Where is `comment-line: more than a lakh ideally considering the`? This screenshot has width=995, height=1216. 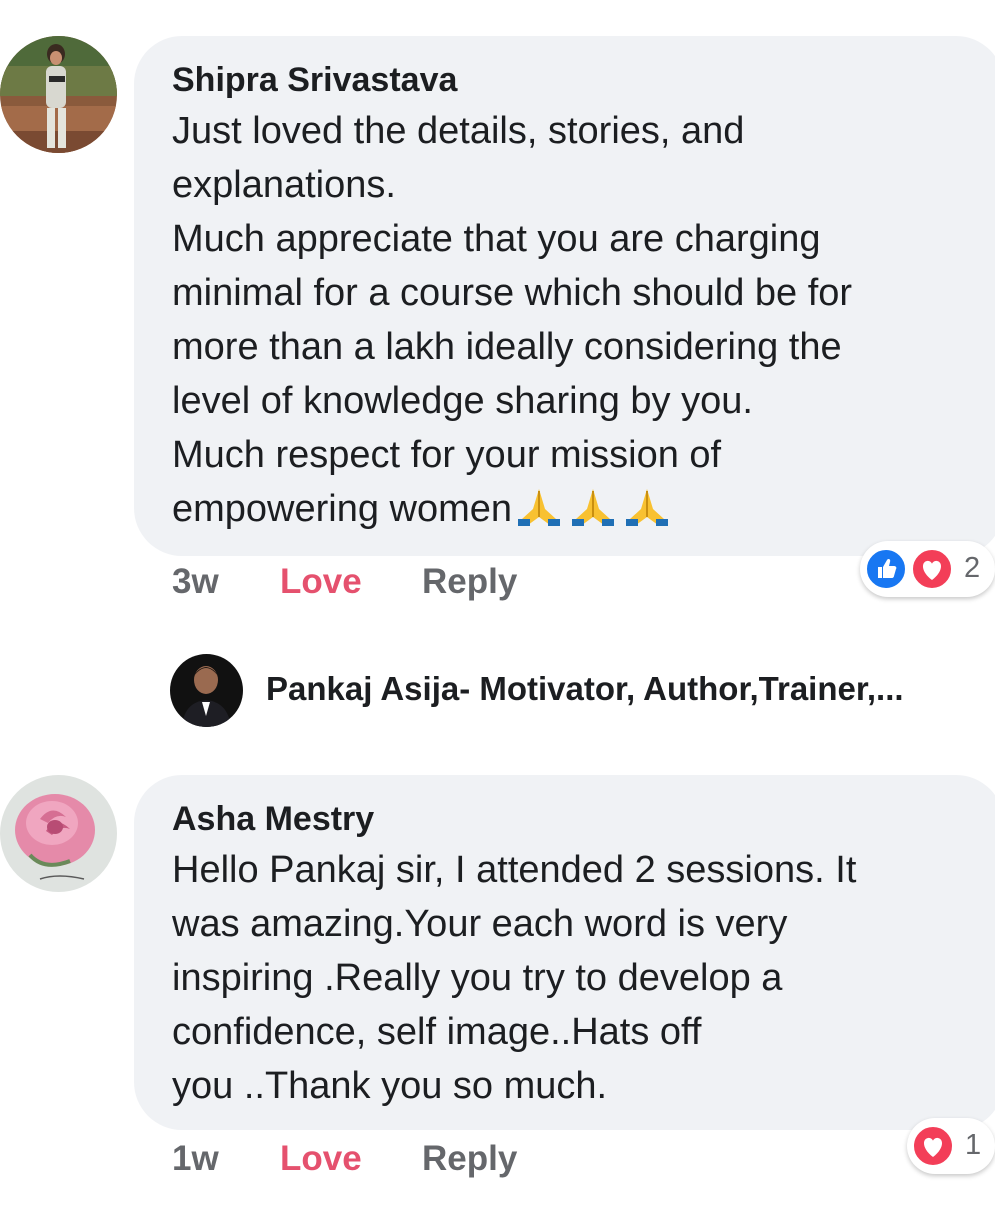
comment-line: more than a lakh ideally considering the is located at coordinates (507, 347).